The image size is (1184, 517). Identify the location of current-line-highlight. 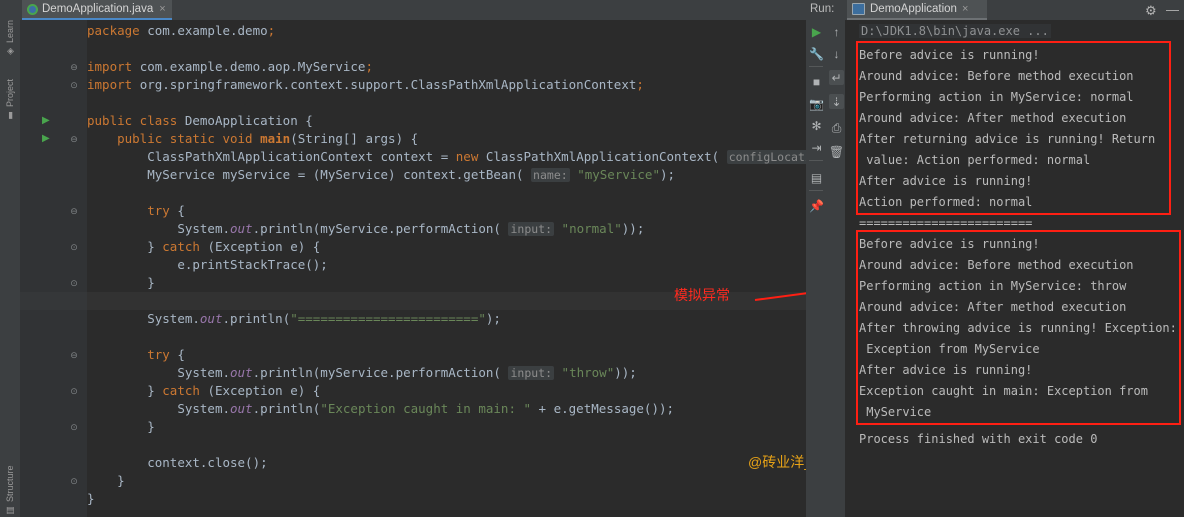
(466, 301).